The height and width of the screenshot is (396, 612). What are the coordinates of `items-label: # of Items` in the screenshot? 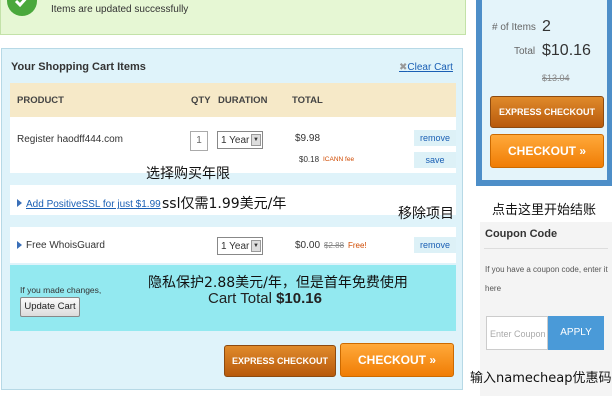 It's located at (514, 27).